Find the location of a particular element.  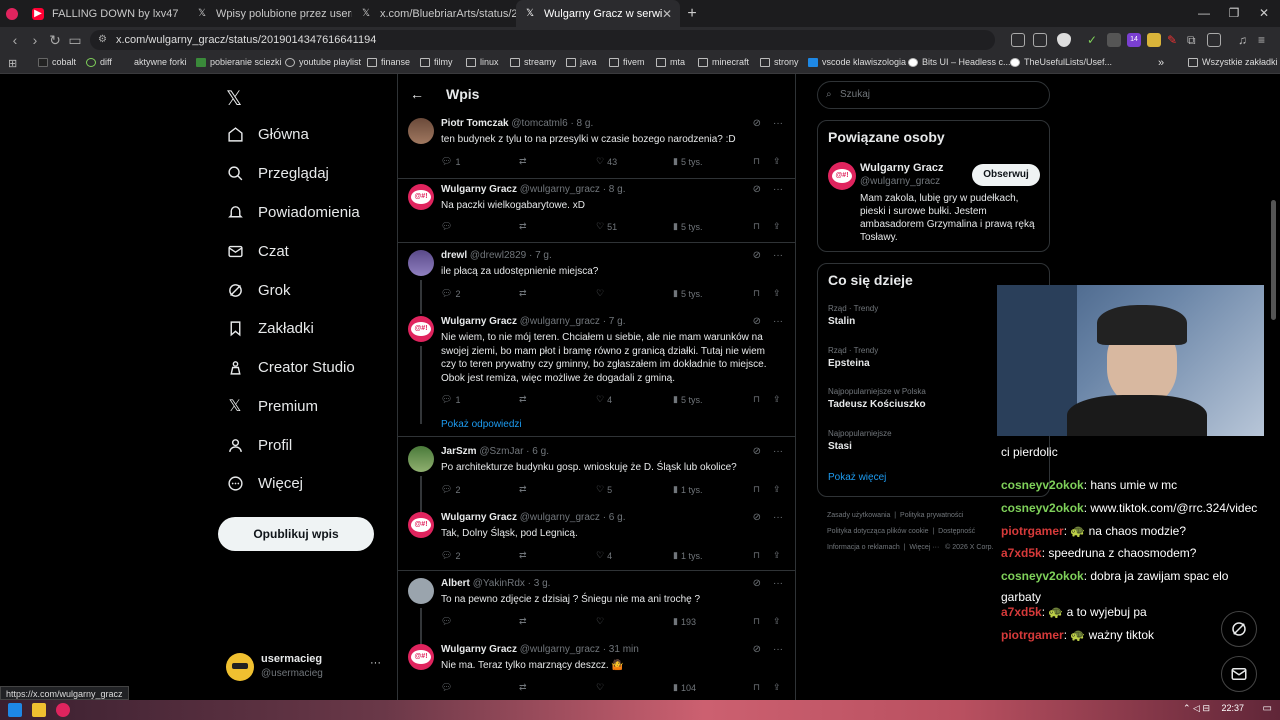

apps-icon: ⊞ is located at coordinates (12, 63).